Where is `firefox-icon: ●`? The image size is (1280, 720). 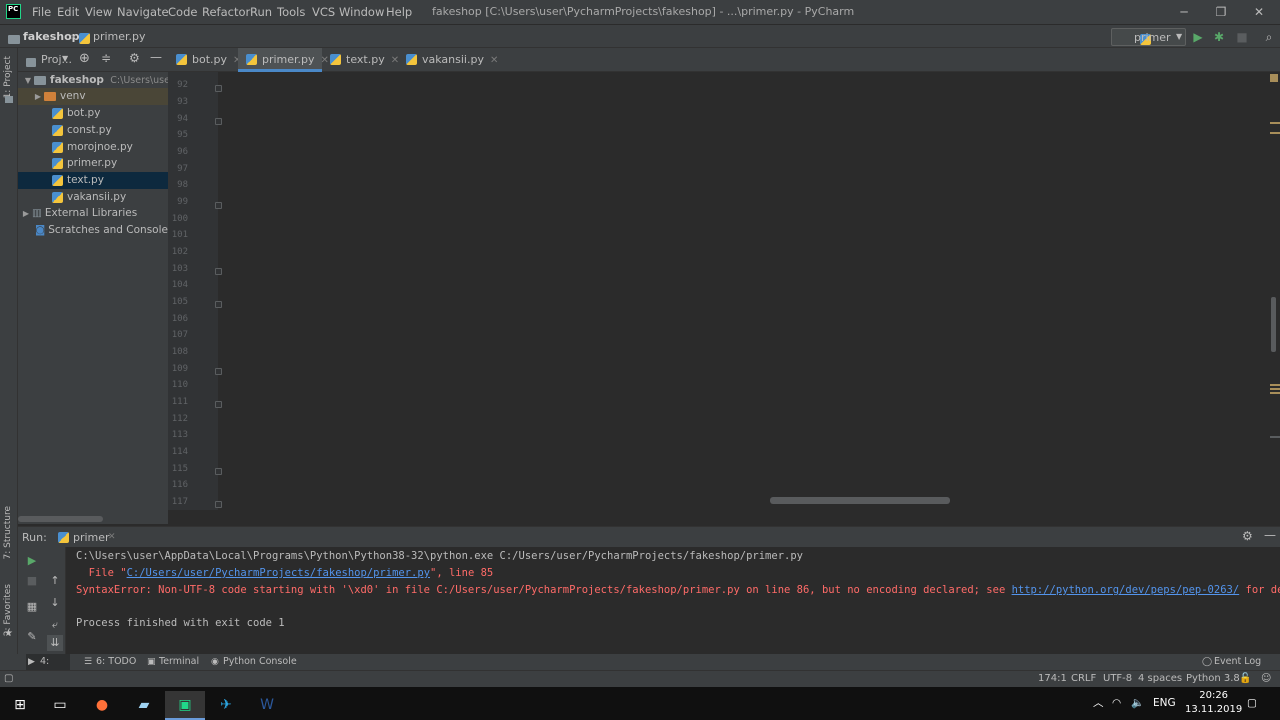 firefox-icon: ● is located at coordinates (102, 705).